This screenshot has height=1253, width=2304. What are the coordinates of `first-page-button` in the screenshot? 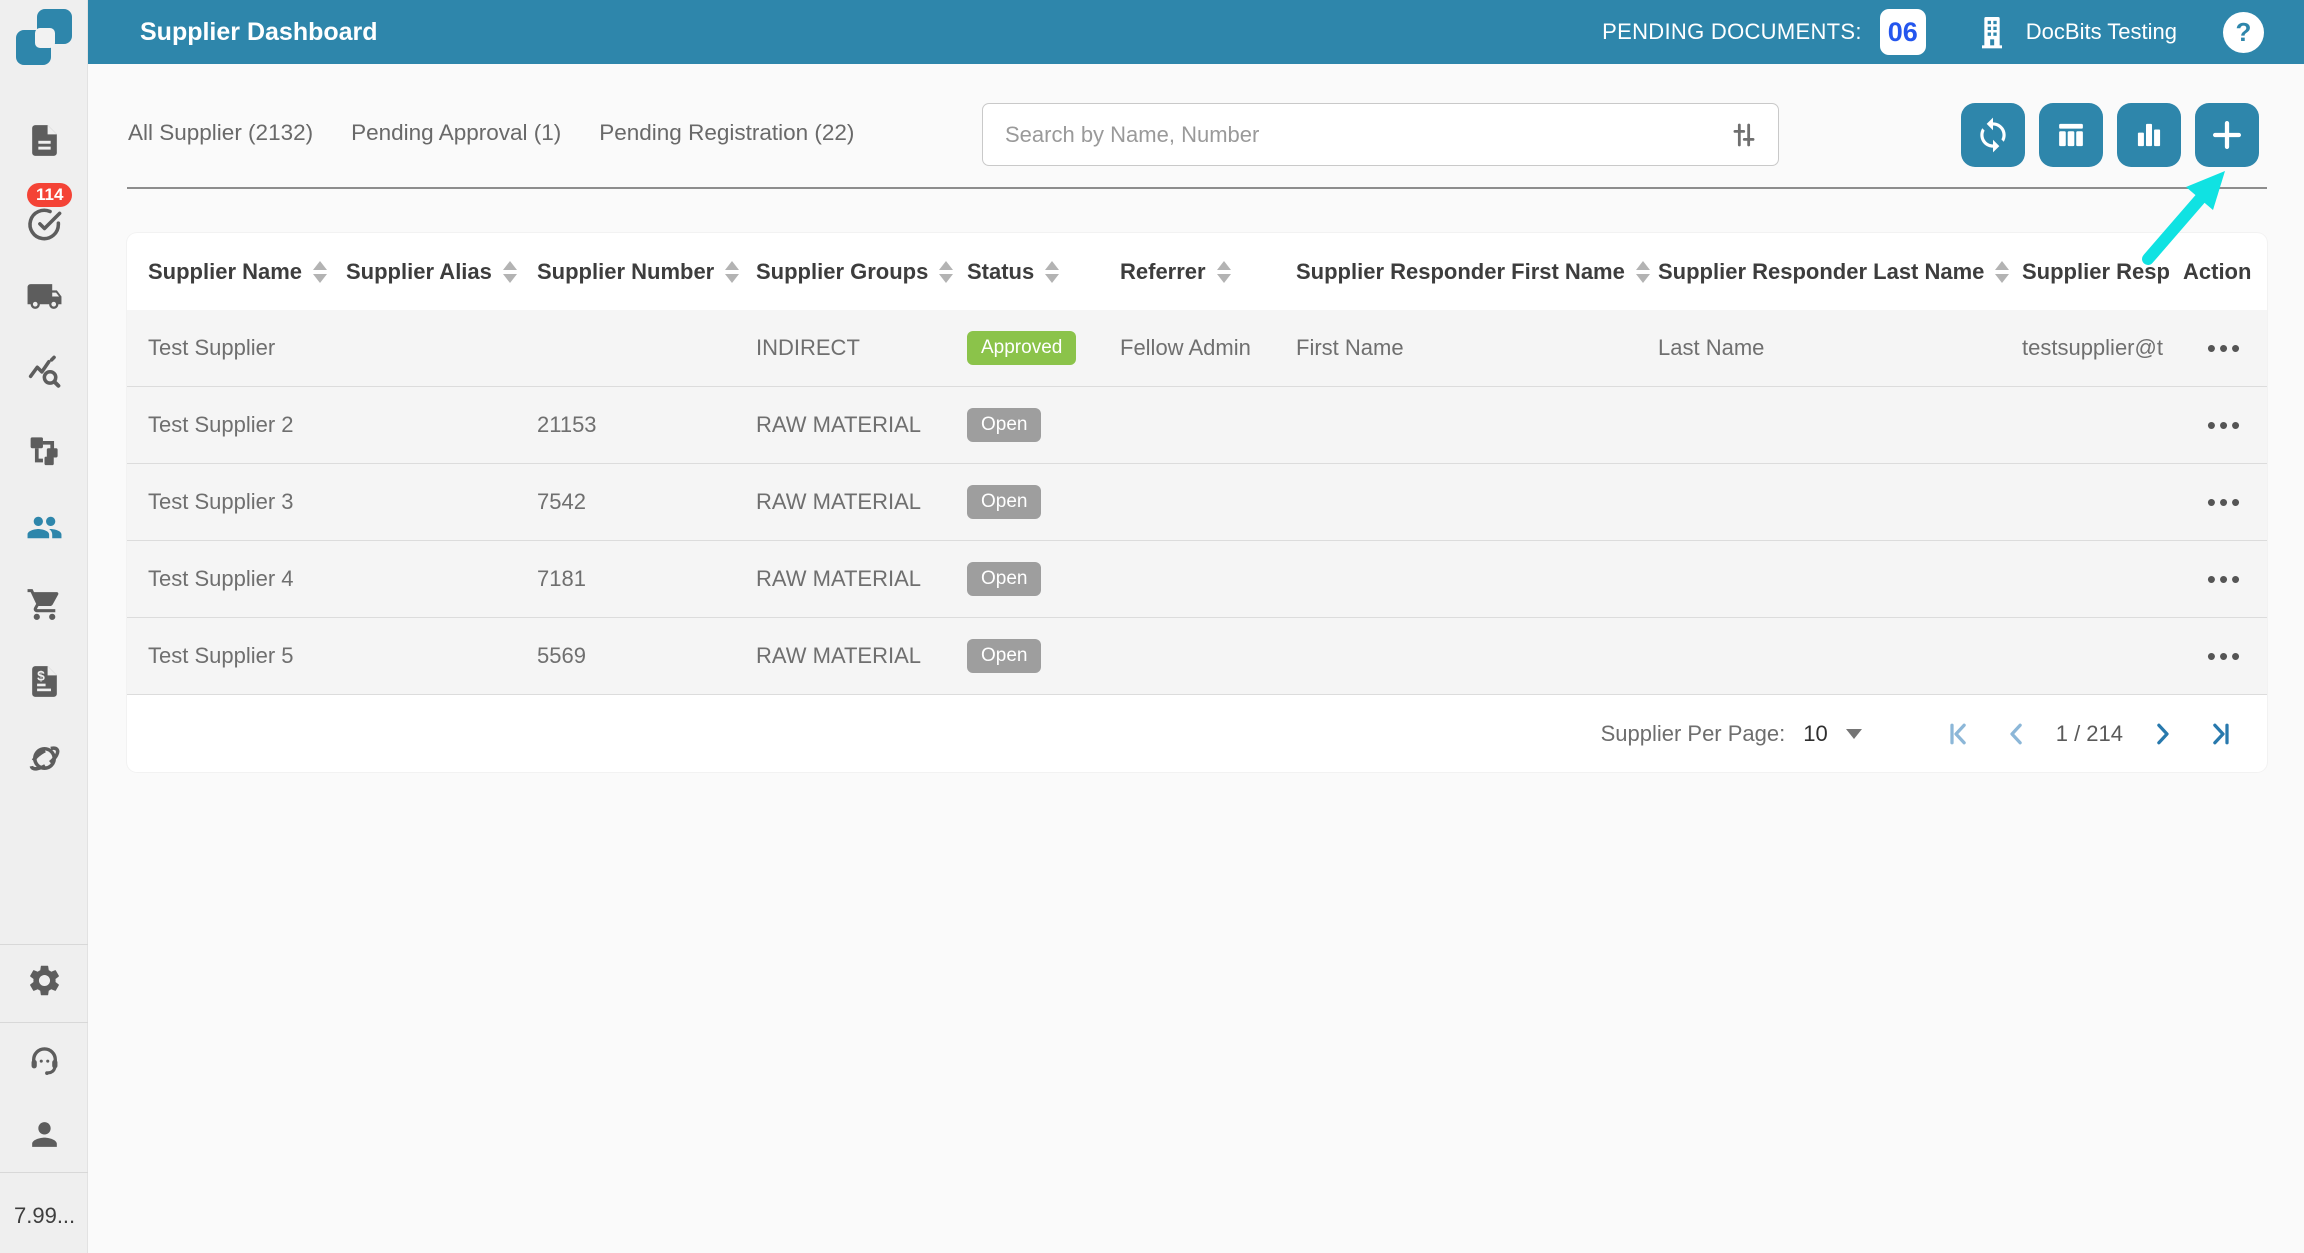 It's located at (1961, 734).